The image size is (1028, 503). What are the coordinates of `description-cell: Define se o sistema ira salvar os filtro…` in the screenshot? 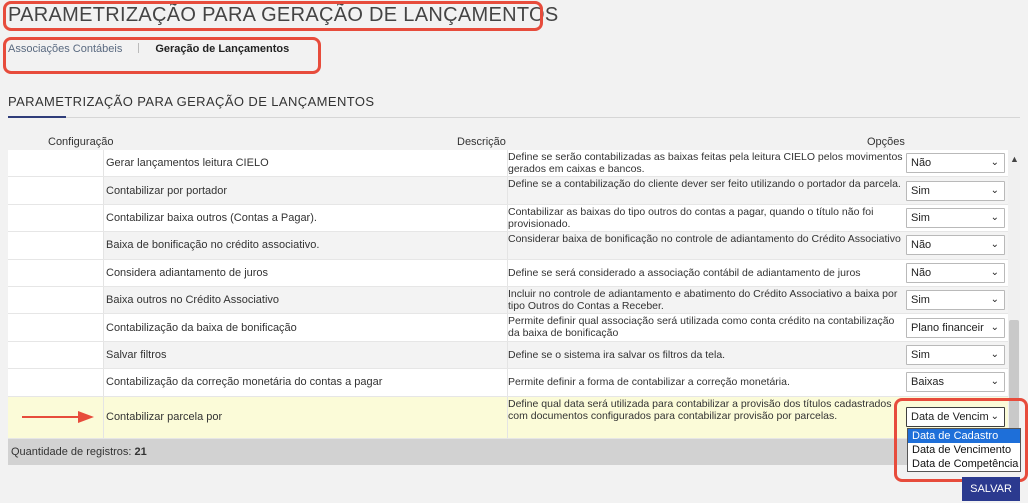 It's located at (707, 355).